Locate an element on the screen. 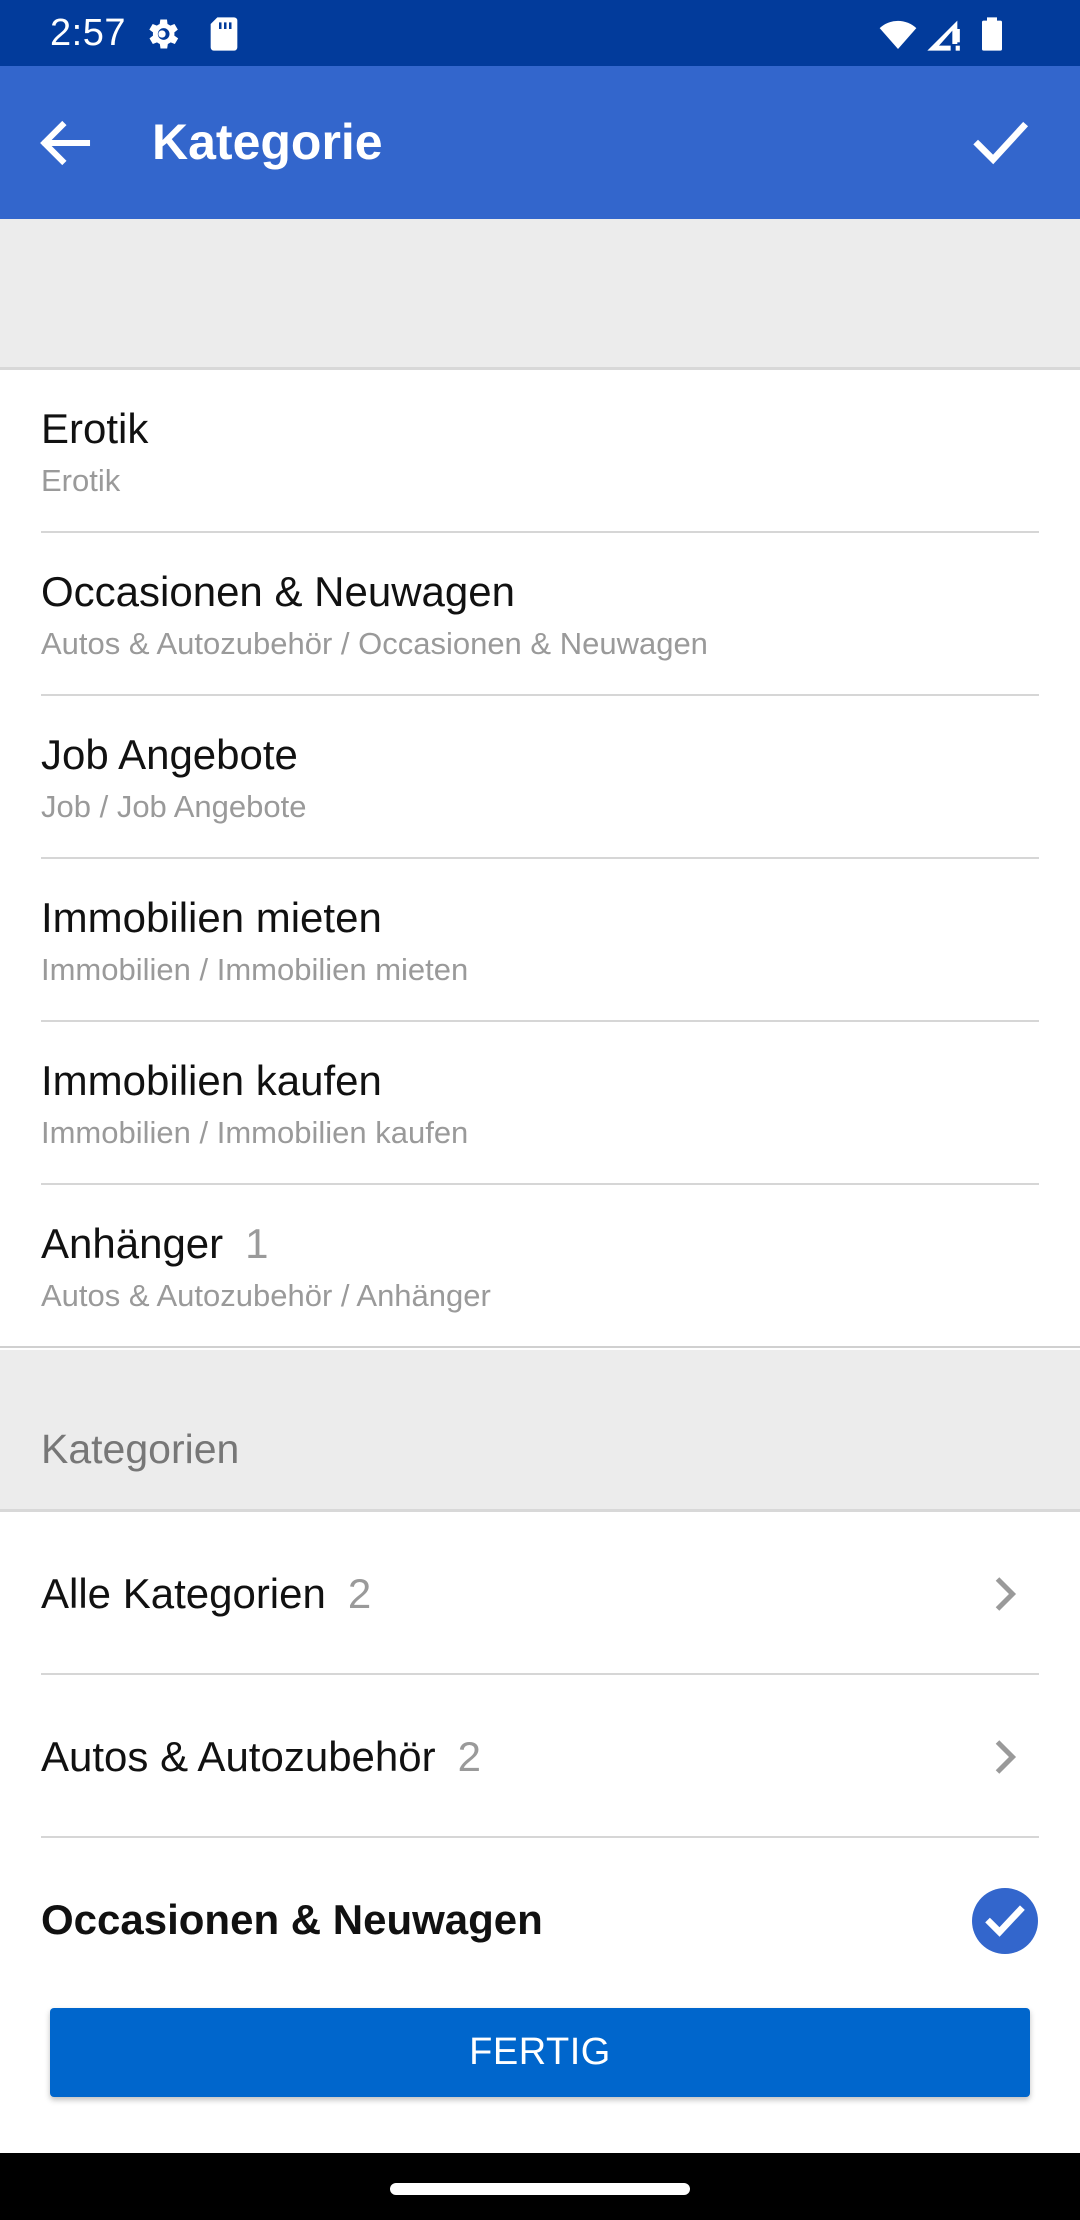 The width and height of the screenshot is (1080, 2220). signal-icon is located at coordinates (943, 35).